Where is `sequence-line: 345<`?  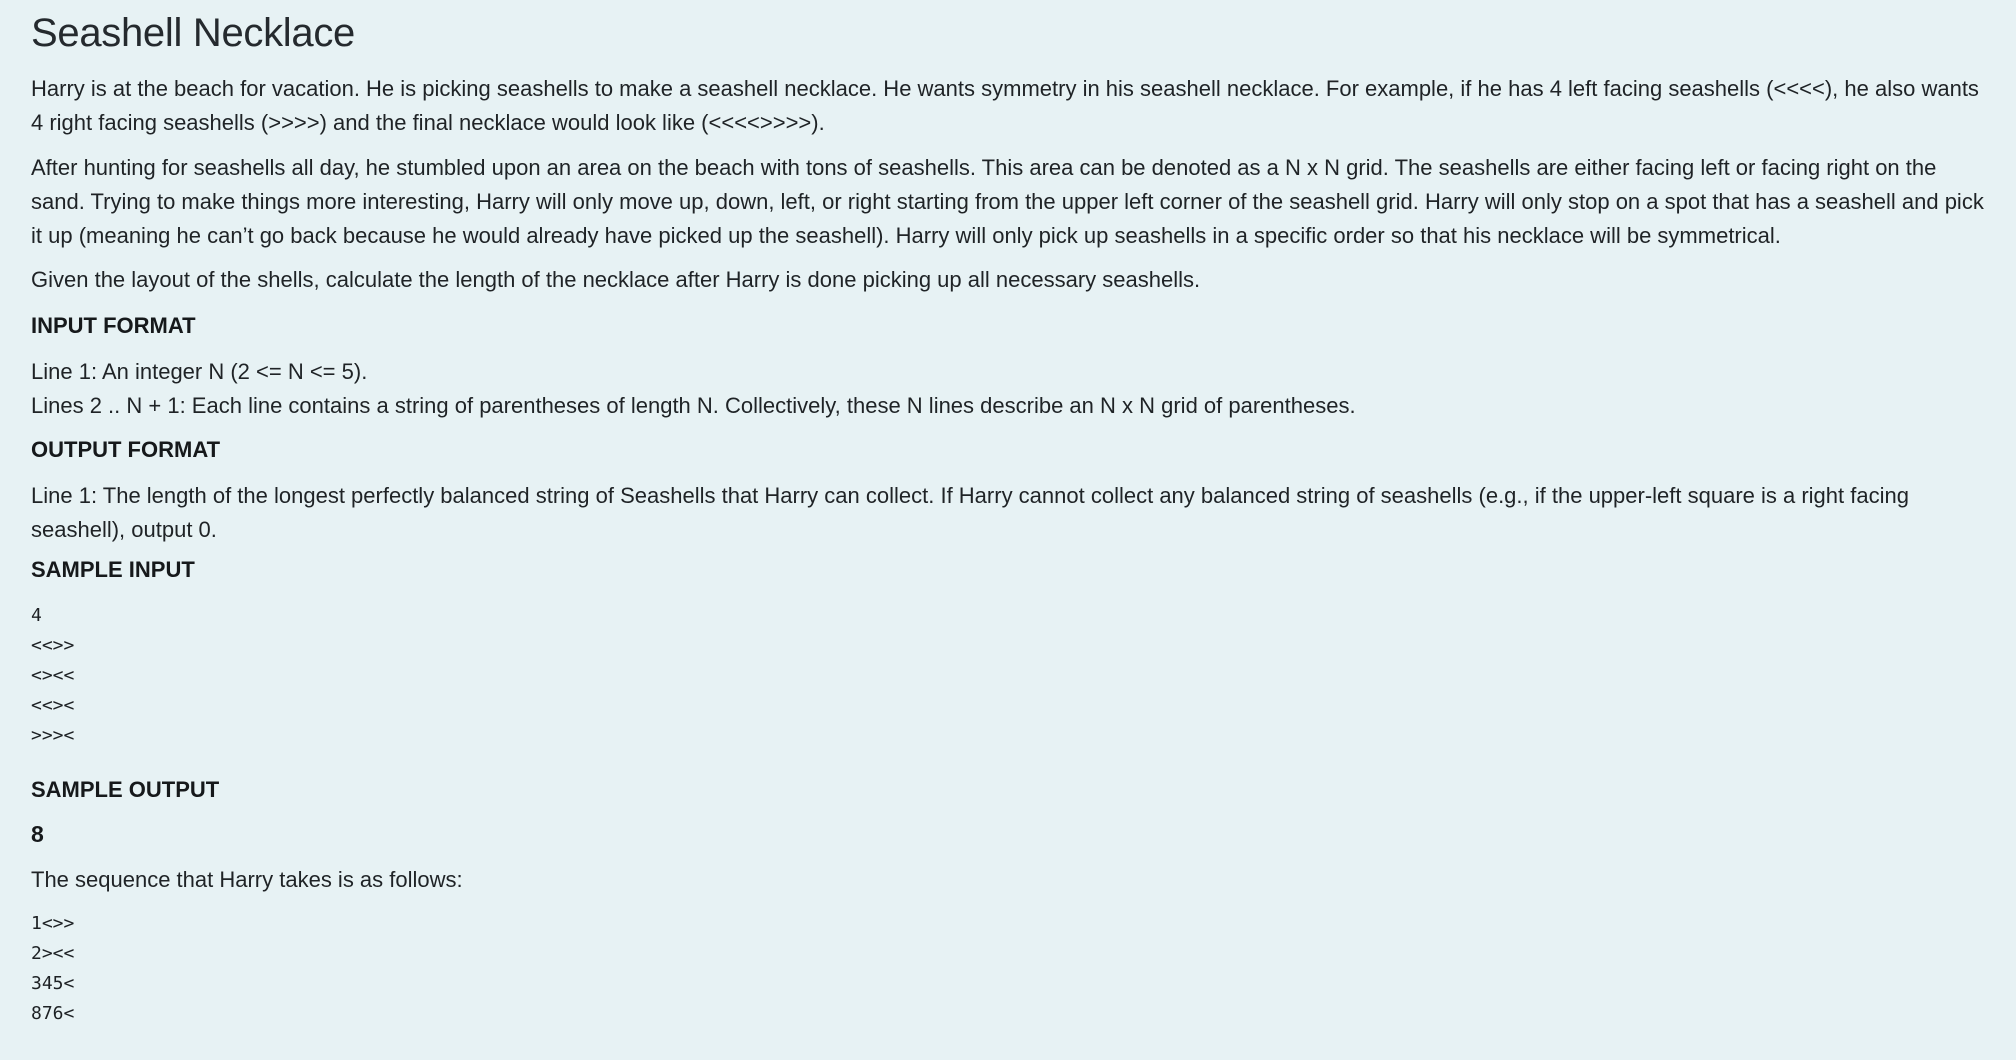 sequence-line: 345< is located at coordinates (53, 983).